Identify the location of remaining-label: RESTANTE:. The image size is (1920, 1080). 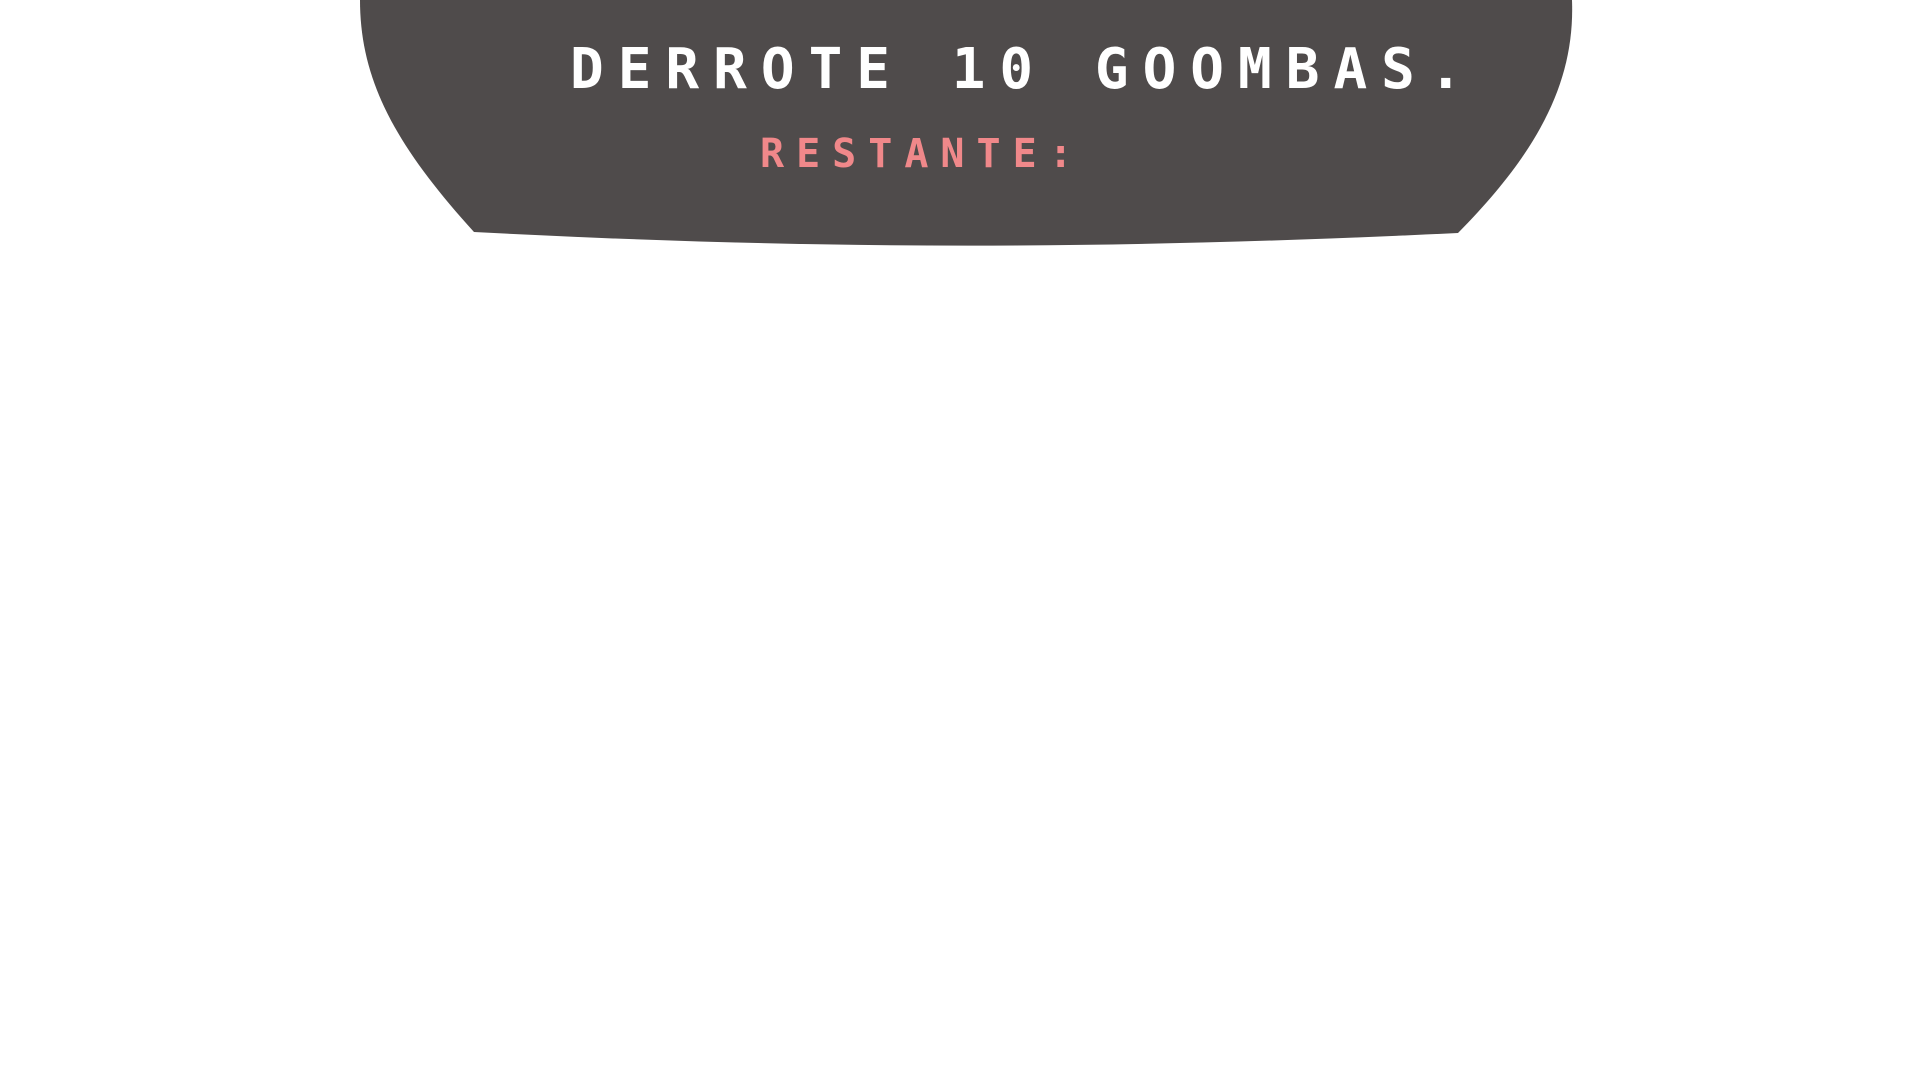
(922, 154).